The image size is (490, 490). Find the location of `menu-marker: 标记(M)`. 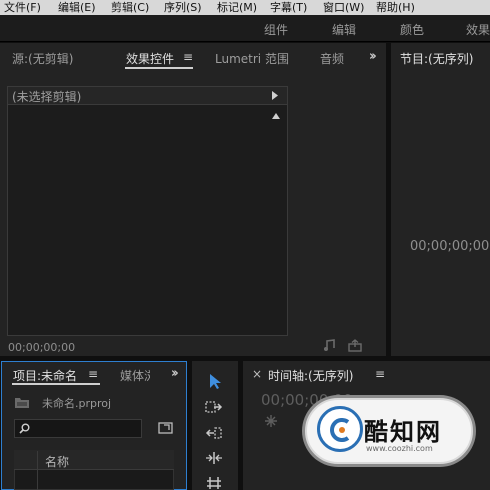

menu-marker: 标记(M) is located at coordinates (237, 7).